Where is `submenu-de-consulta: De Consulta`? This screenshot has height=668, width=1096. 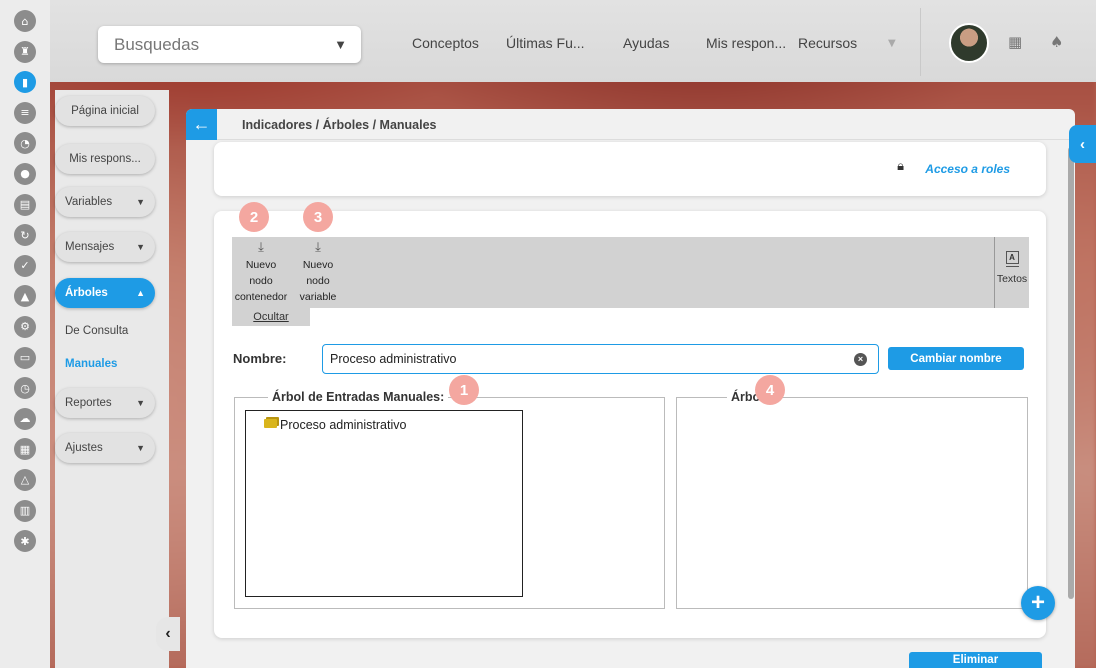 submenu-de-consulta: De Consulta is located at coordinates (96, 331).